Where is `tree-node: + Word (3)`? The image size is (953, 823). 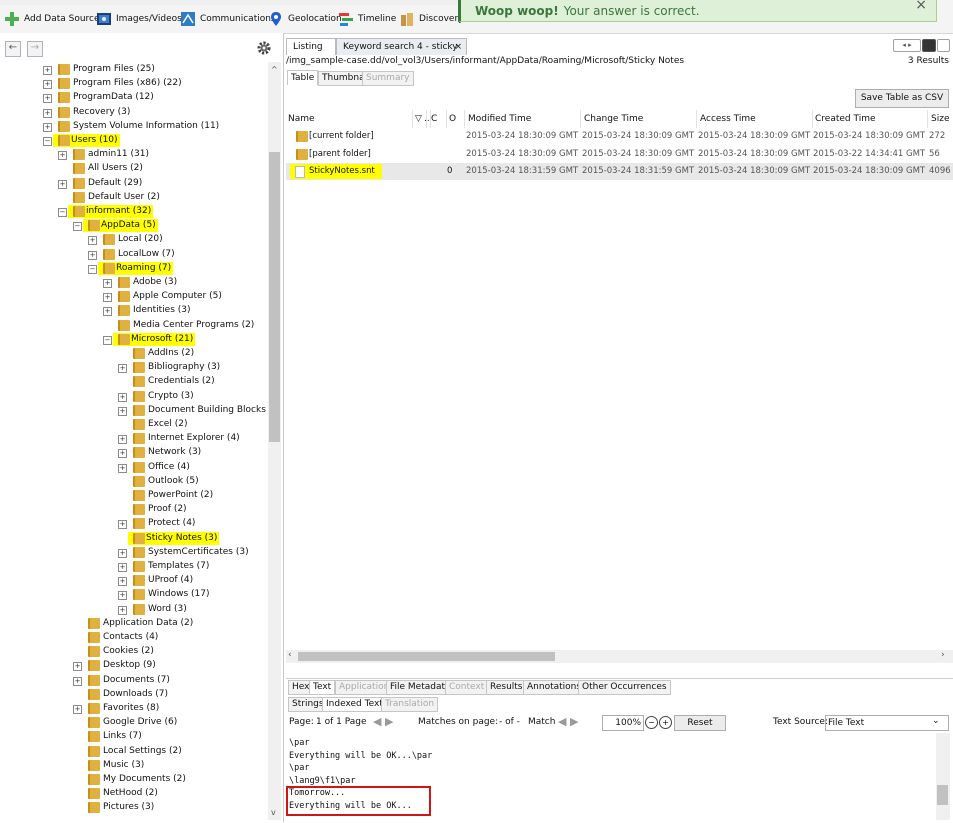 tree-node: + Word (3) is located at coordinates (134, 609).